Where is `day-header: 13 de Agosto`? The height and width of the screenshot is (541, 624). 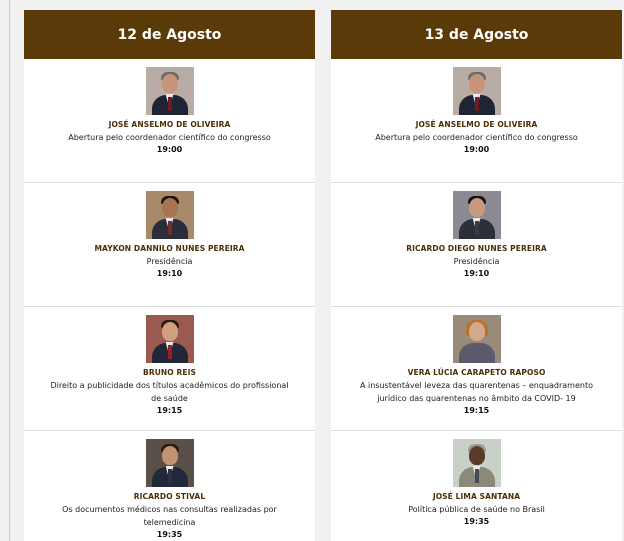
day-header: 13 de Agosto is located at coordinates (476, 34).